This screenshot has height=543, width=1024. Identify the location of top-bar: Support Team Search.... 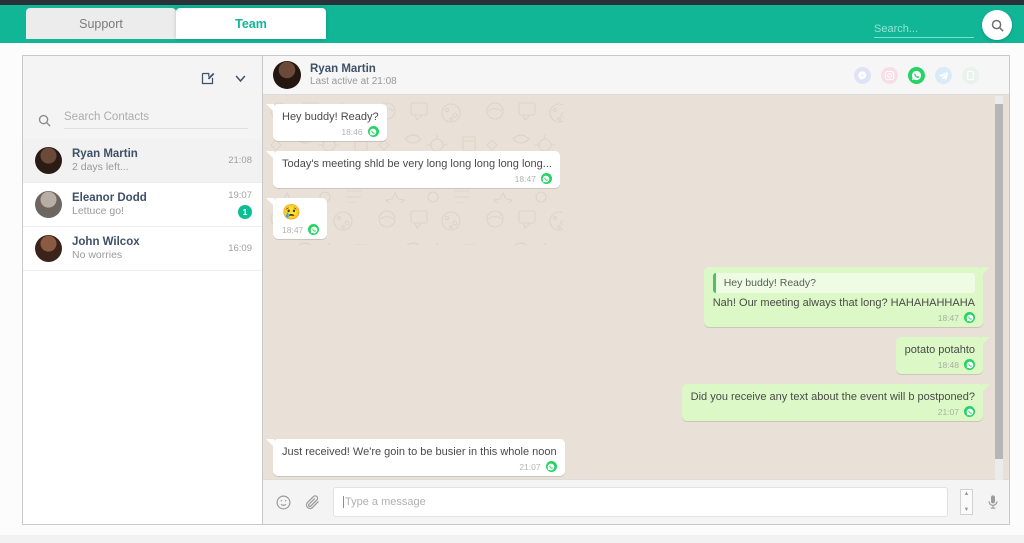
(512, 24).